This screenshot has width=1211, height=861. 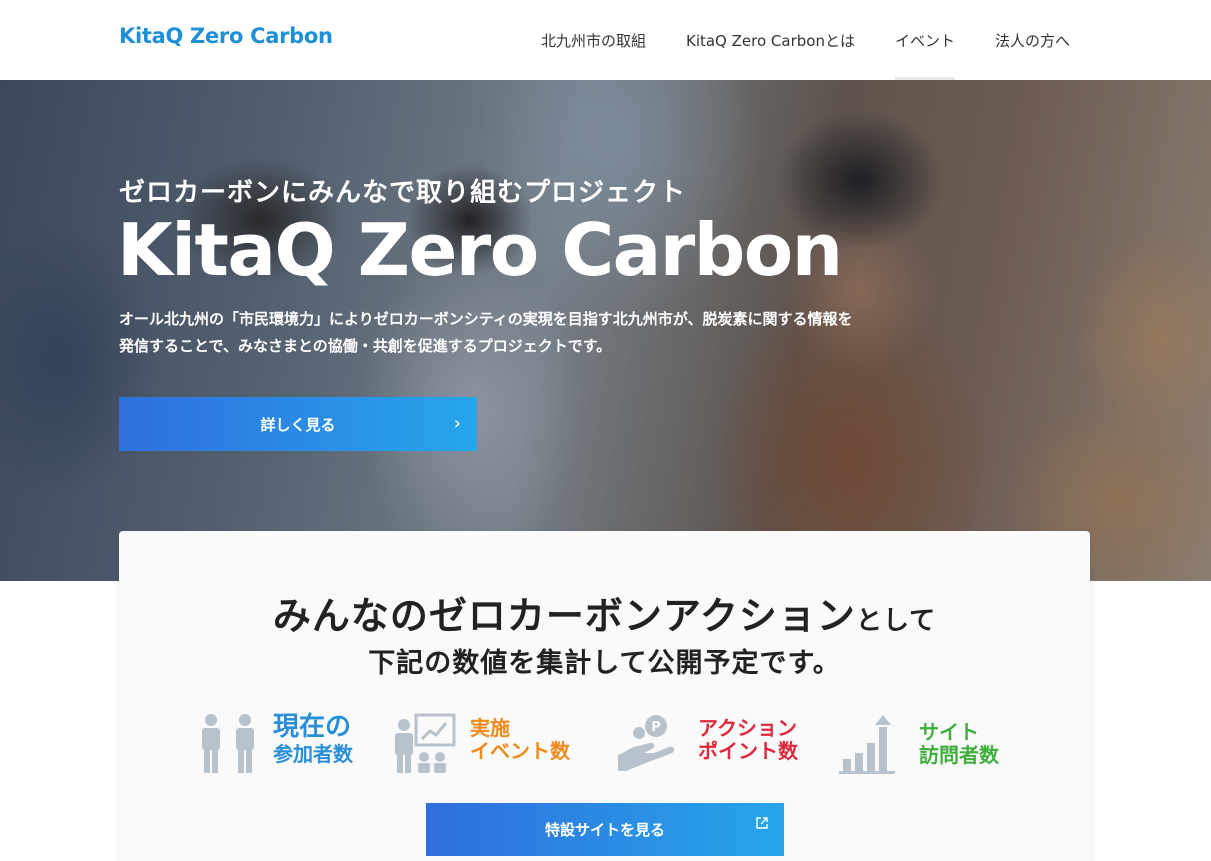 What do you see at coordinates (1032, 40) in the screenshot?
I see `nav-item-corporate: 法人の方へ` at bounding box center [1032, 40].